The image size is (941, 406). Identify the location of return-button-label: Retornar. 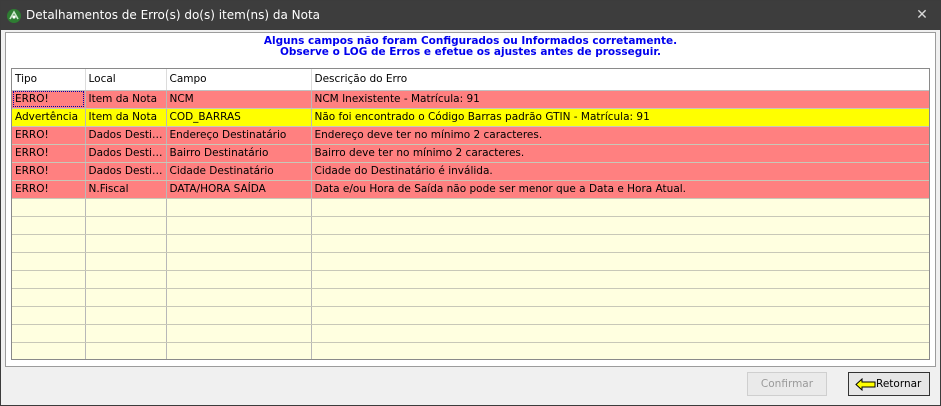
(899, 384).